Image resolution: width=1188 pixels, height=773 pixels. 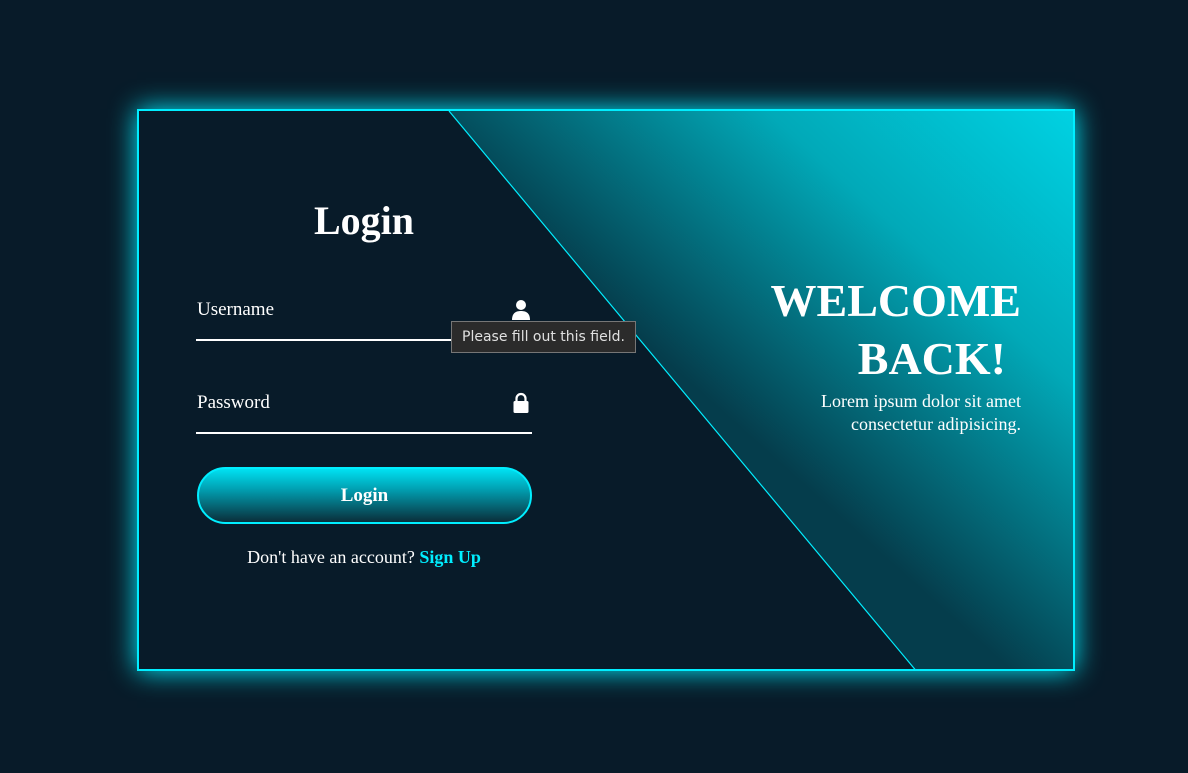 I want to click on signup-prompt: Don't have an account?, so click(x=331, y=557).